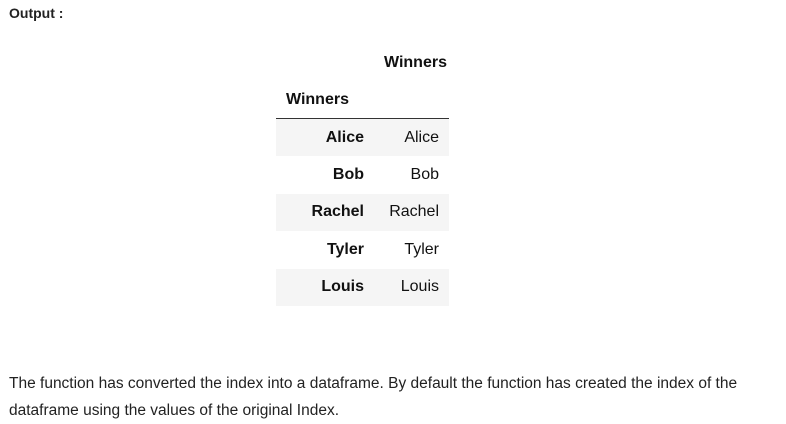 This screenshot has width=786, height=424. What do you see at coordinates (36, 13) in the screenshot?
I see `output-label: Output :` at bounding box center [36, 13].